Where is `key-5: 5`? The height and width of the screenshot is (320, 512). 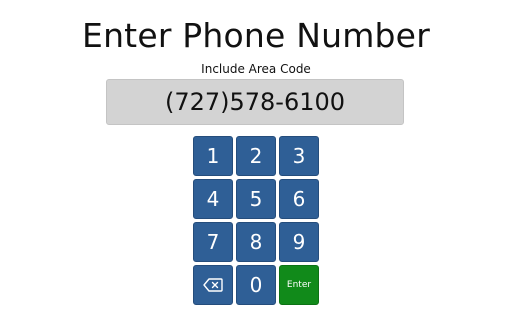
key-5: 5 is located at coordinates (256, 199).